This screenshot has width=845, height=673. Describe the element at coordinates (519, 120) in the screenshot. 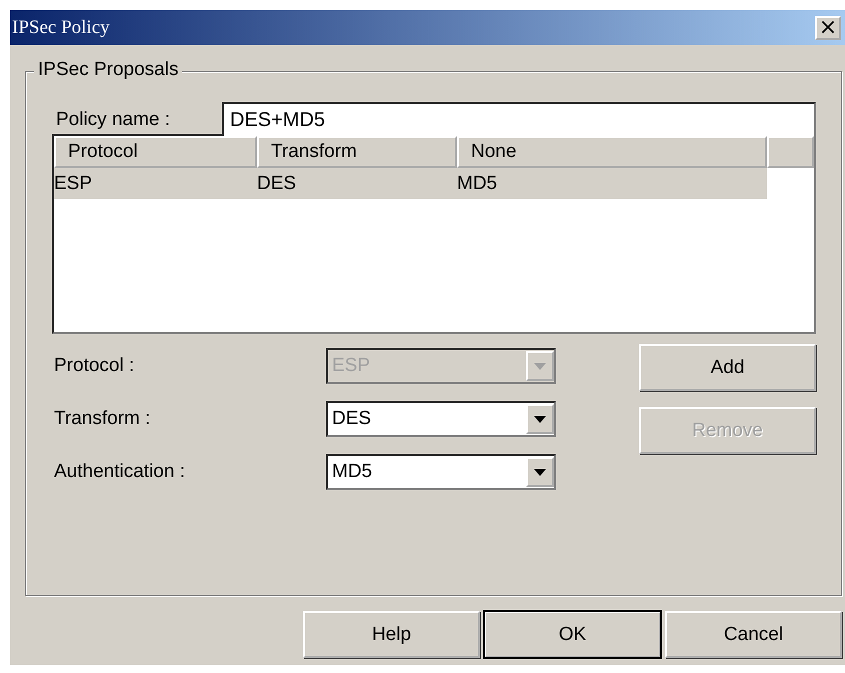

I see `policy-name-field: DES+MD5` at that location.